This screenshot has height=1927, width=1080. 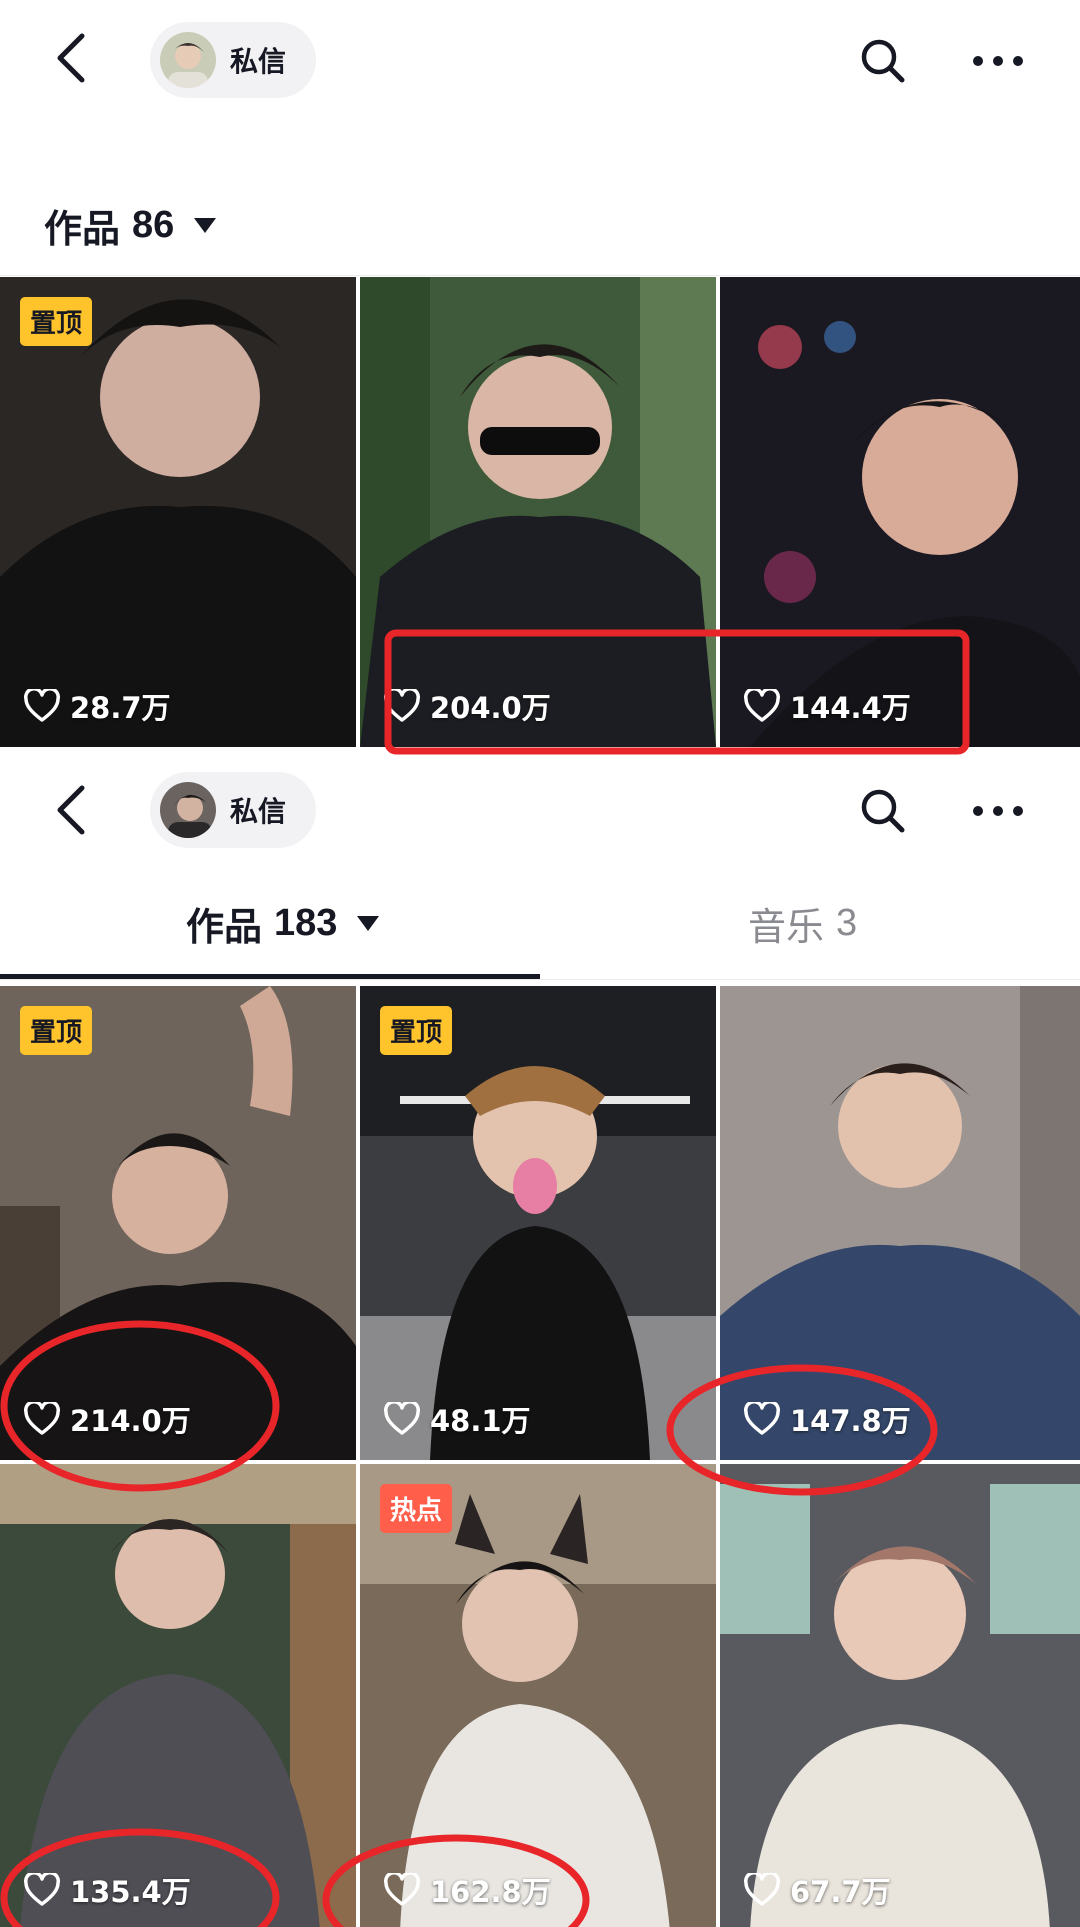 I want to click on like-count: 48.1万, so click(x=457, y=1419).